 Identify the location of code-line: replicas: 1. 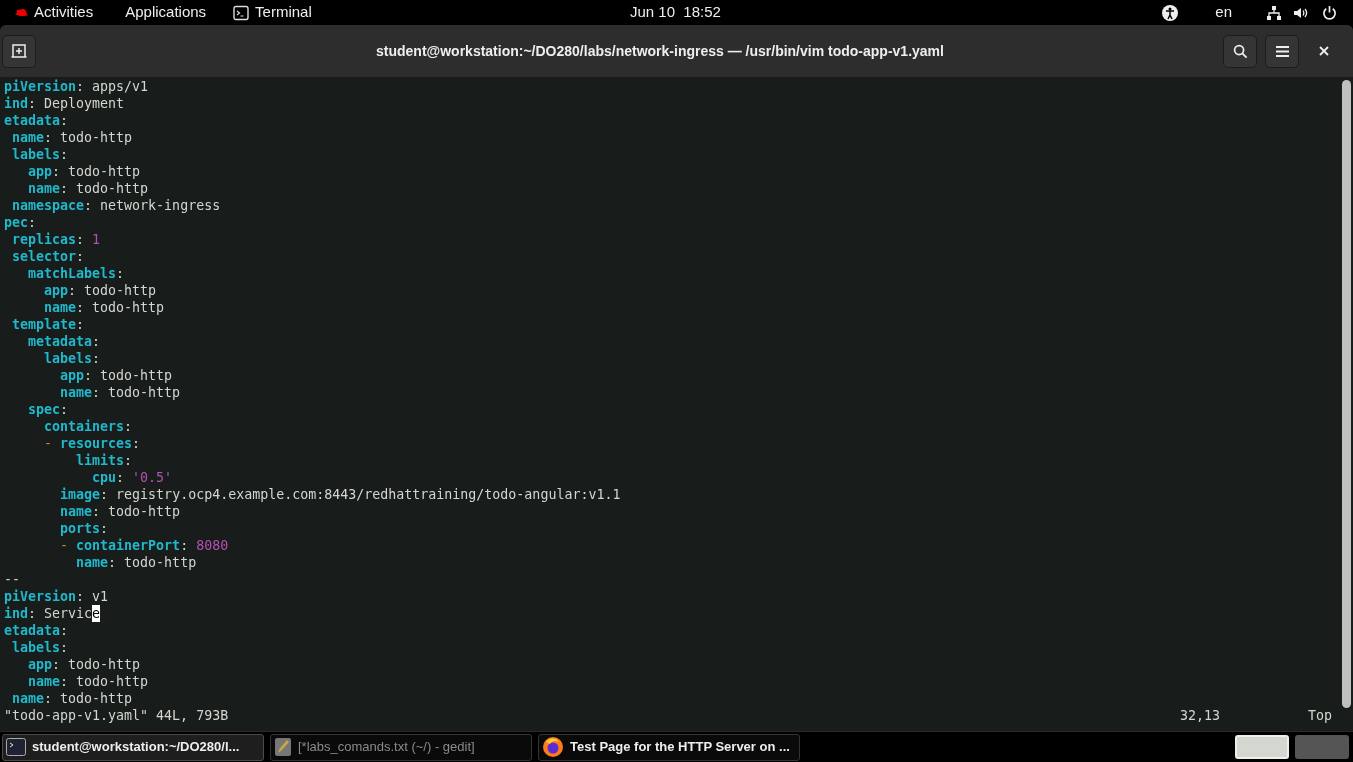
(56, 239).